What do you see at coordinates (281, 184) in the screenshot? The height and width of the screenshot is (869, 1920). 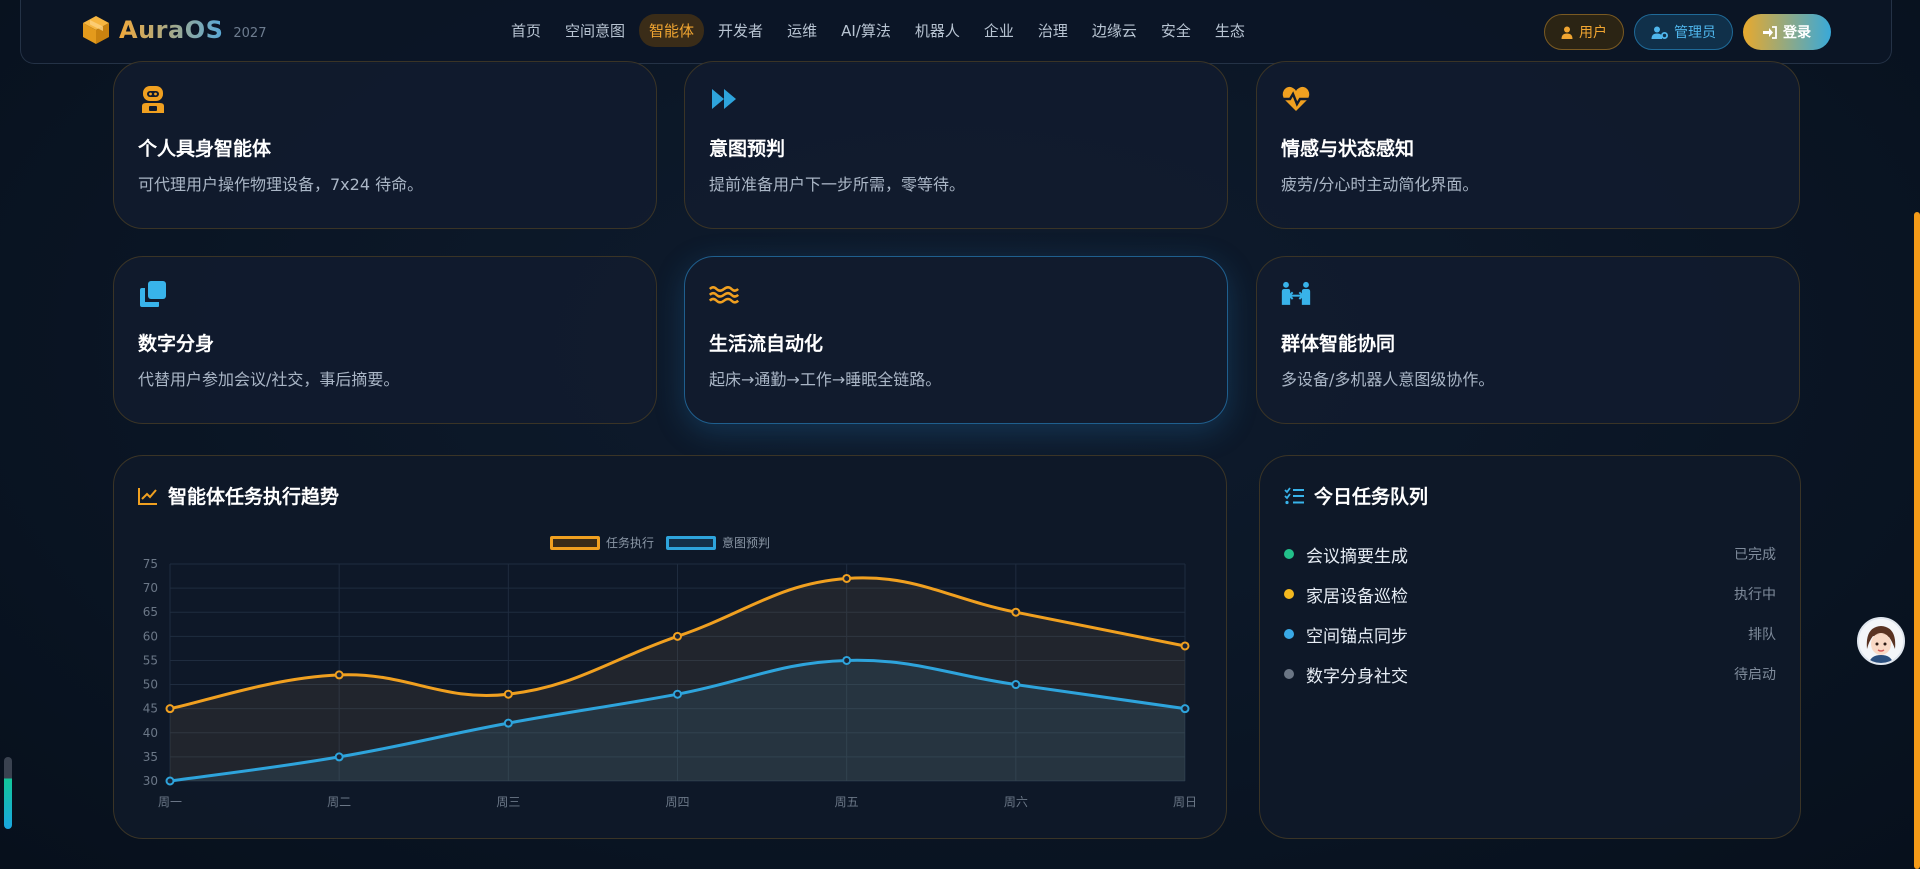 I see `card-description: 可代理用户操作物理设备，7x24 待命。` at bounding box center [281, 184].